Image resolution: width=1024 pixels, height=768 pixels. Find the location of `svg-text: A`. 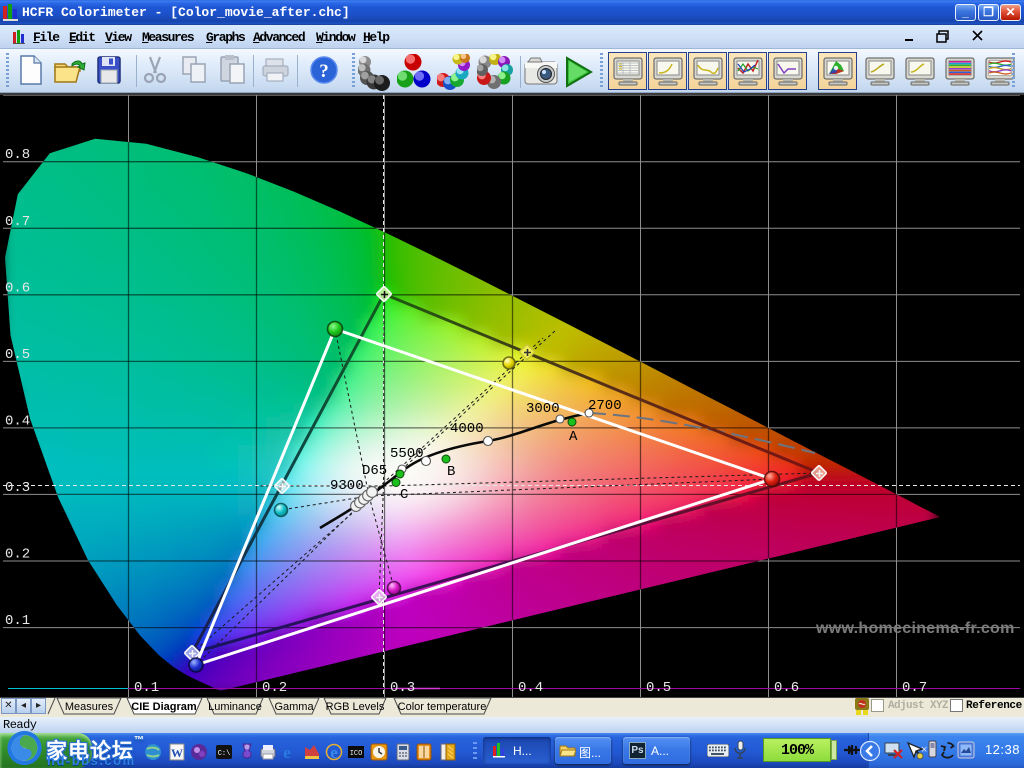

svg-text: A is located at coordinates (573, 437).